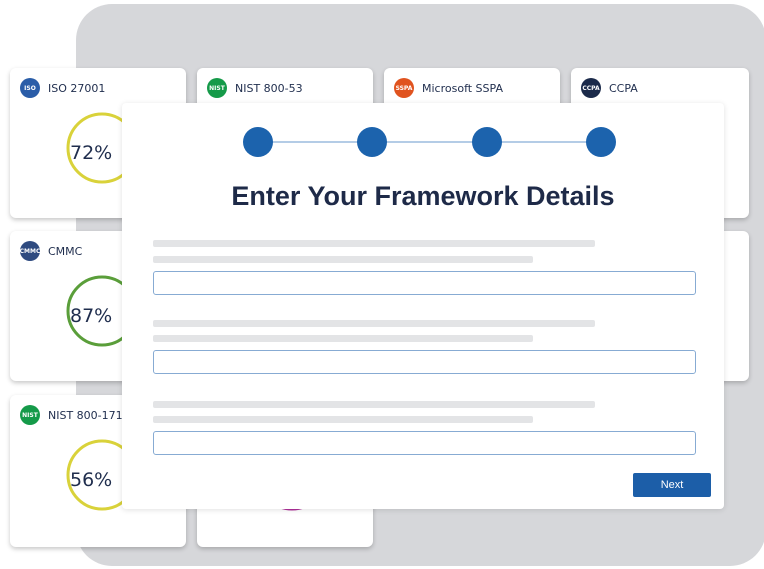  I want to click on iso-logo-icon: ISO, so click(30, 88).